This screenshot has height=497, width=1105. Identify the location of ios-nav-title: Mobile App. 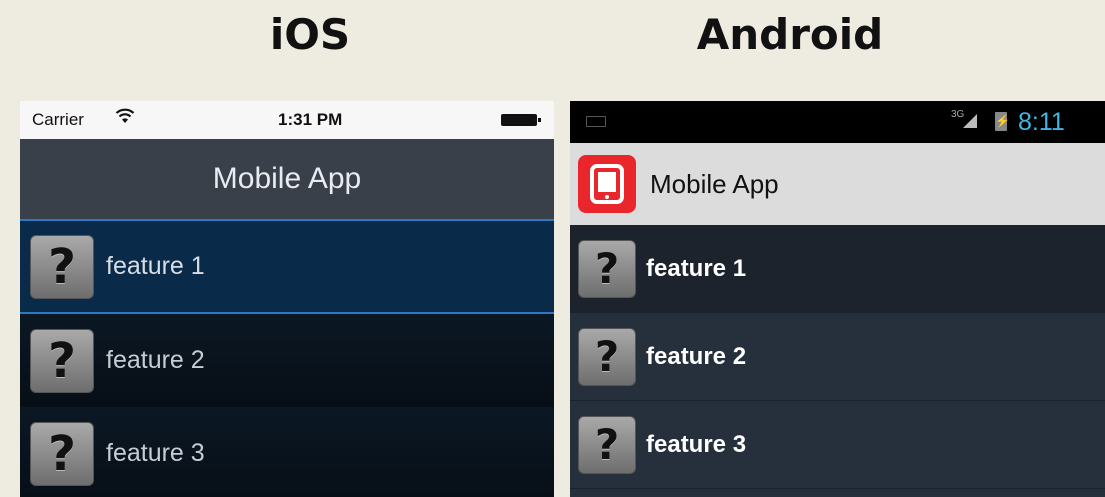
(287, 178).